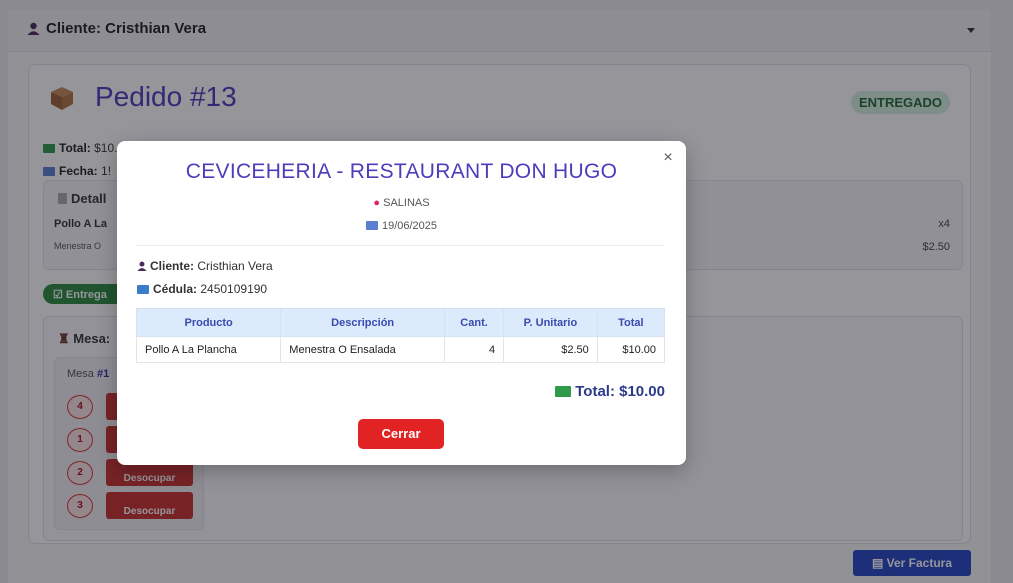  I want to click on header-total: Total, so click(631, 322).